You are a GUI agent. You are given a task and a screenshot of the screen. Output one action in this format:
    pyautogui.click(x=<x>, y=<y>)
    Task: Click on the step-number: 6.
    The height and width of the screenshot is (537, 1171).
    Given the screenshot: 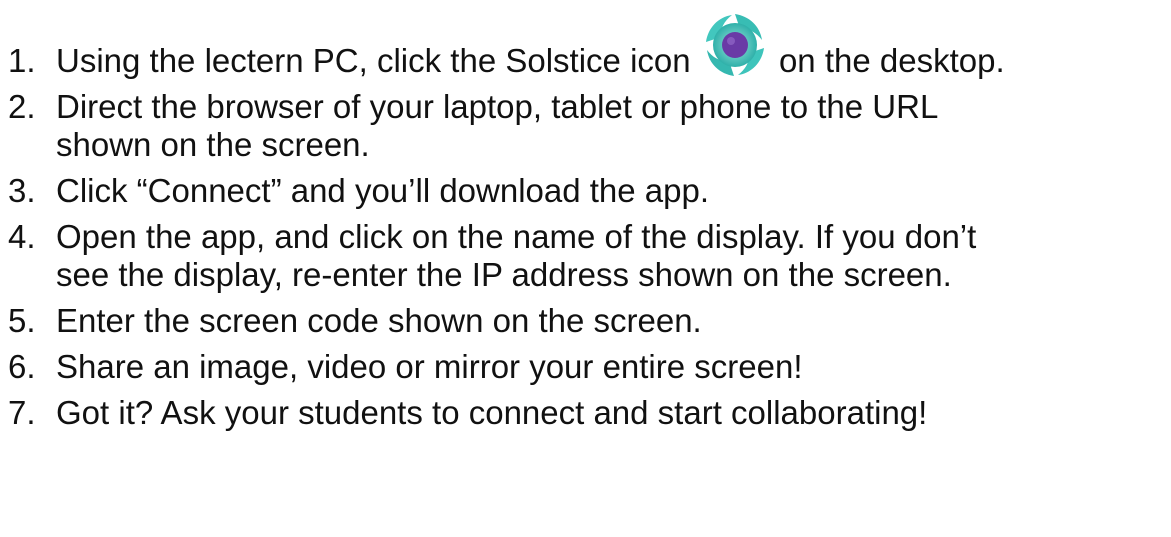 What is the action you would take?
    pyautogui.click(x=22, y=366)
    